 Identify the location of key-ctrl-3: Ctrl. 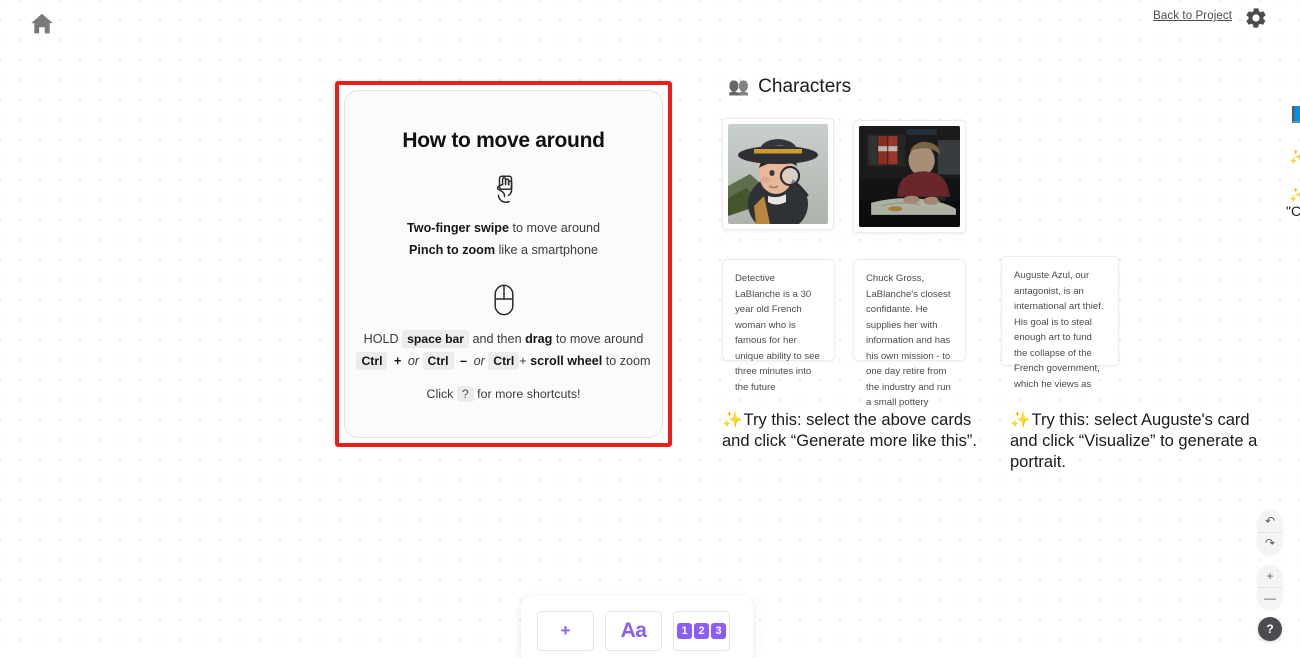
(504, 361).